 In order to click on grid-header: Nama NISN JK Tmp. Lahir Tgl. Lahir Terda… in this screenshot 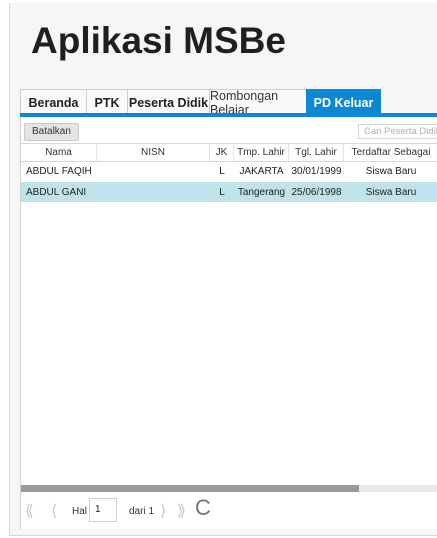, I will do `click(229, 152)`.